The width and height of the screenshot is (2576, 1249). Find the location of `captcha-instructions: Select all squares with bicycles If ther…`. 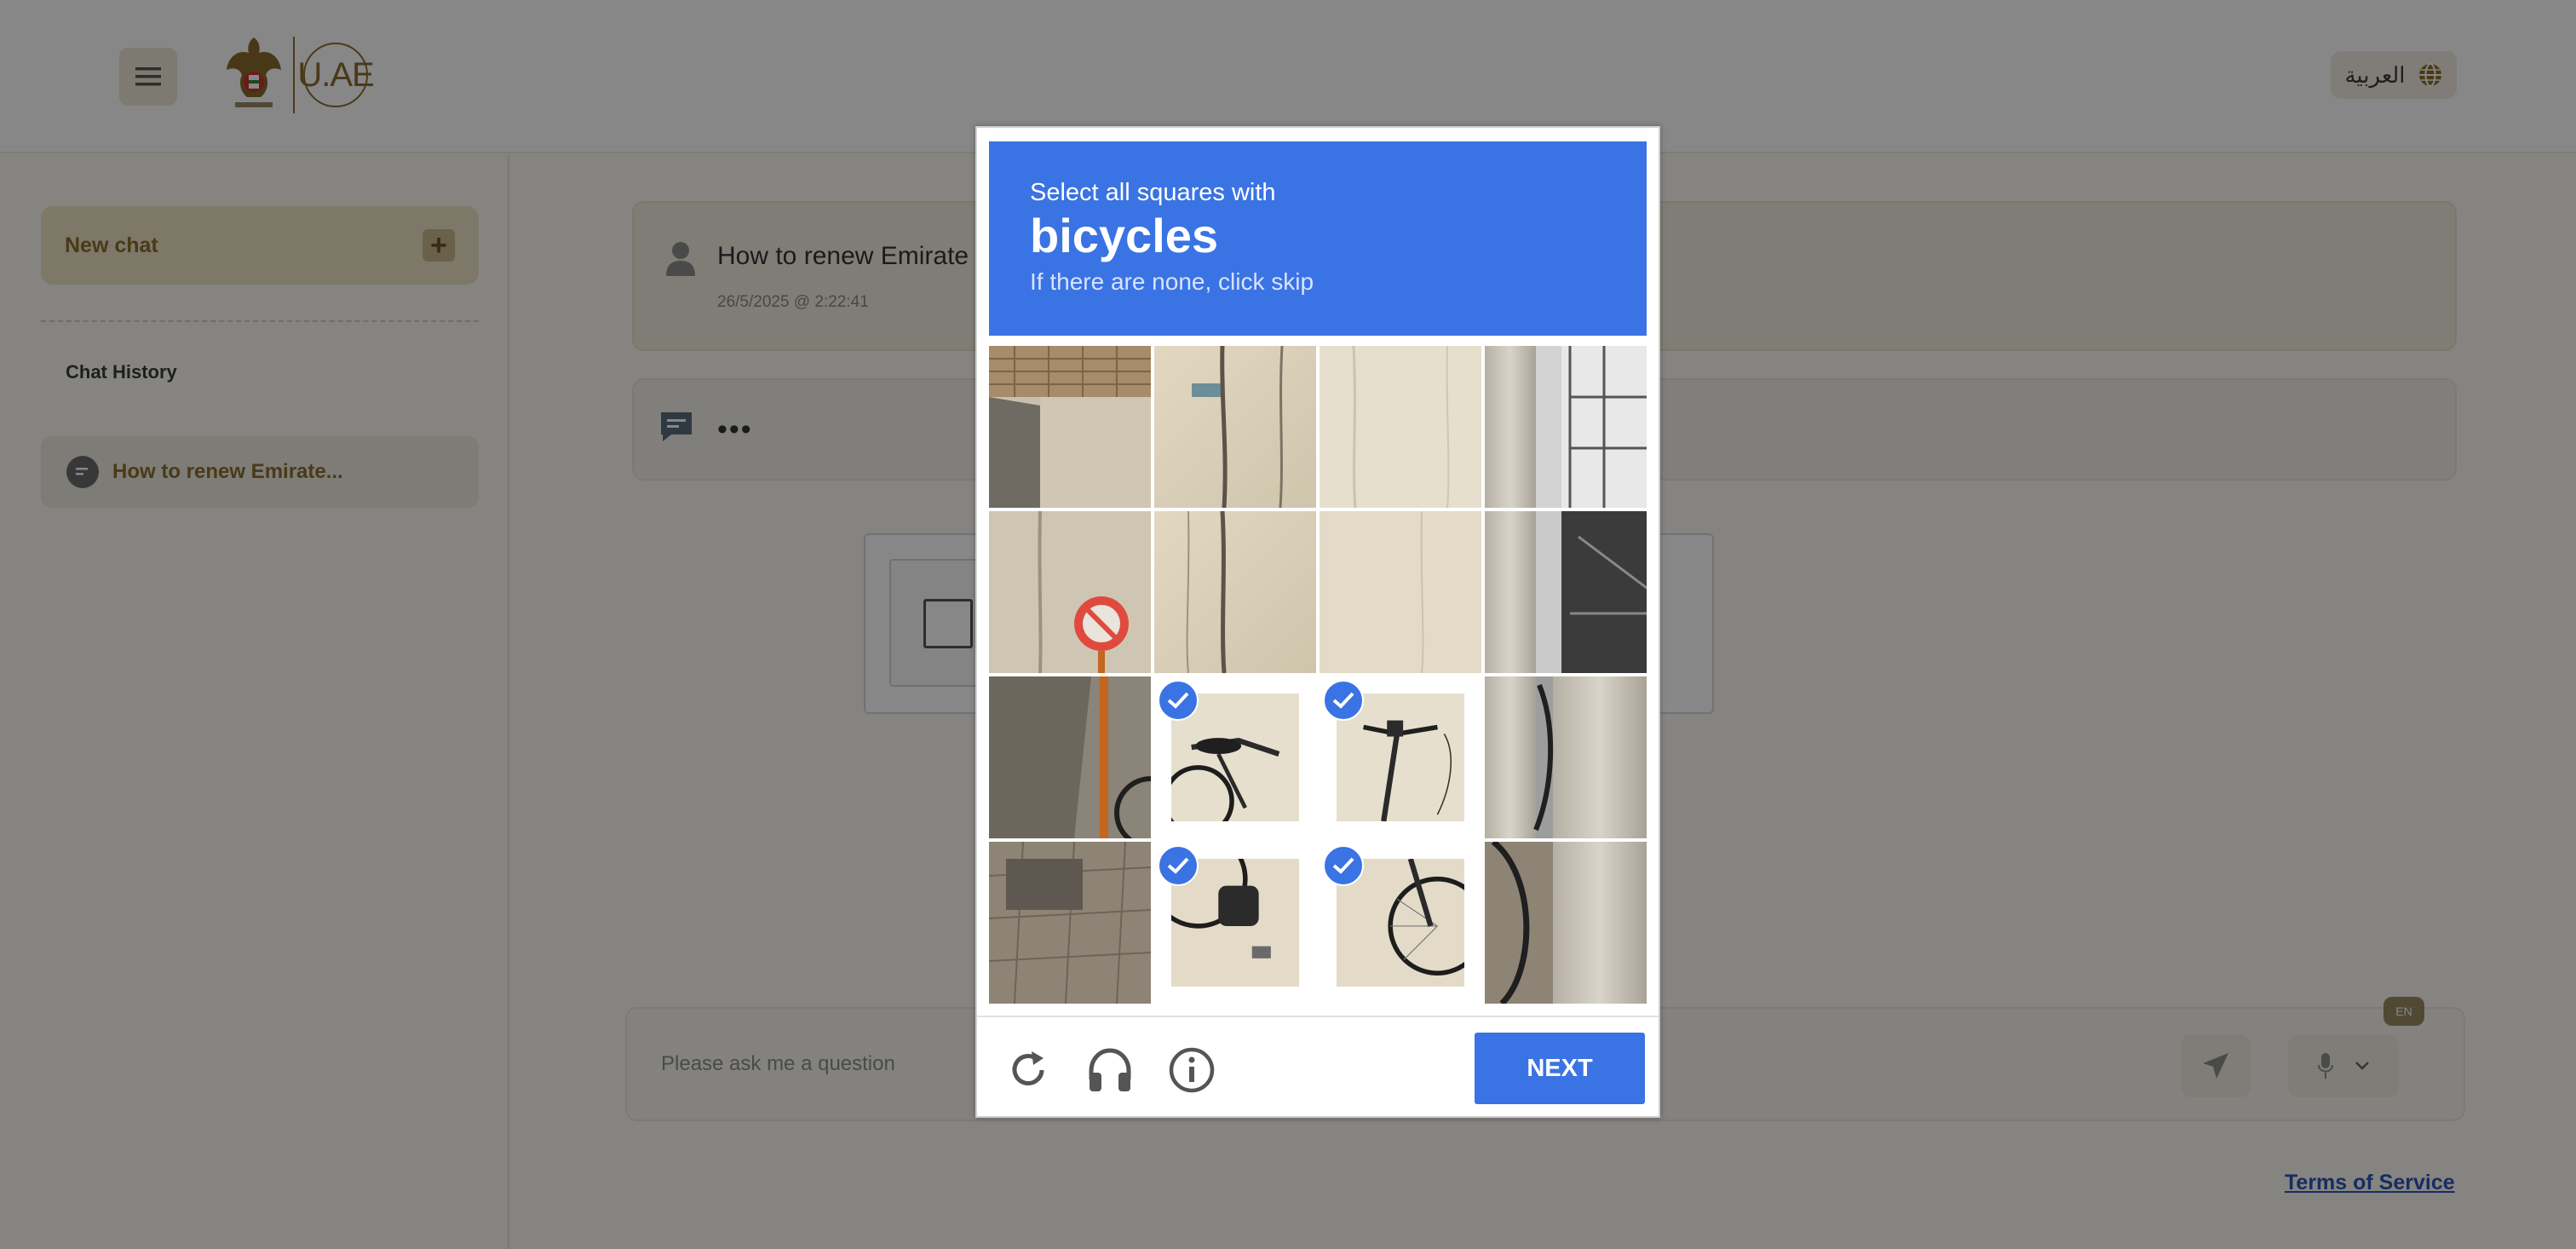

captcha-instructions: Select all squares with bicycles If ther… is located at coordinates (1318, 238).